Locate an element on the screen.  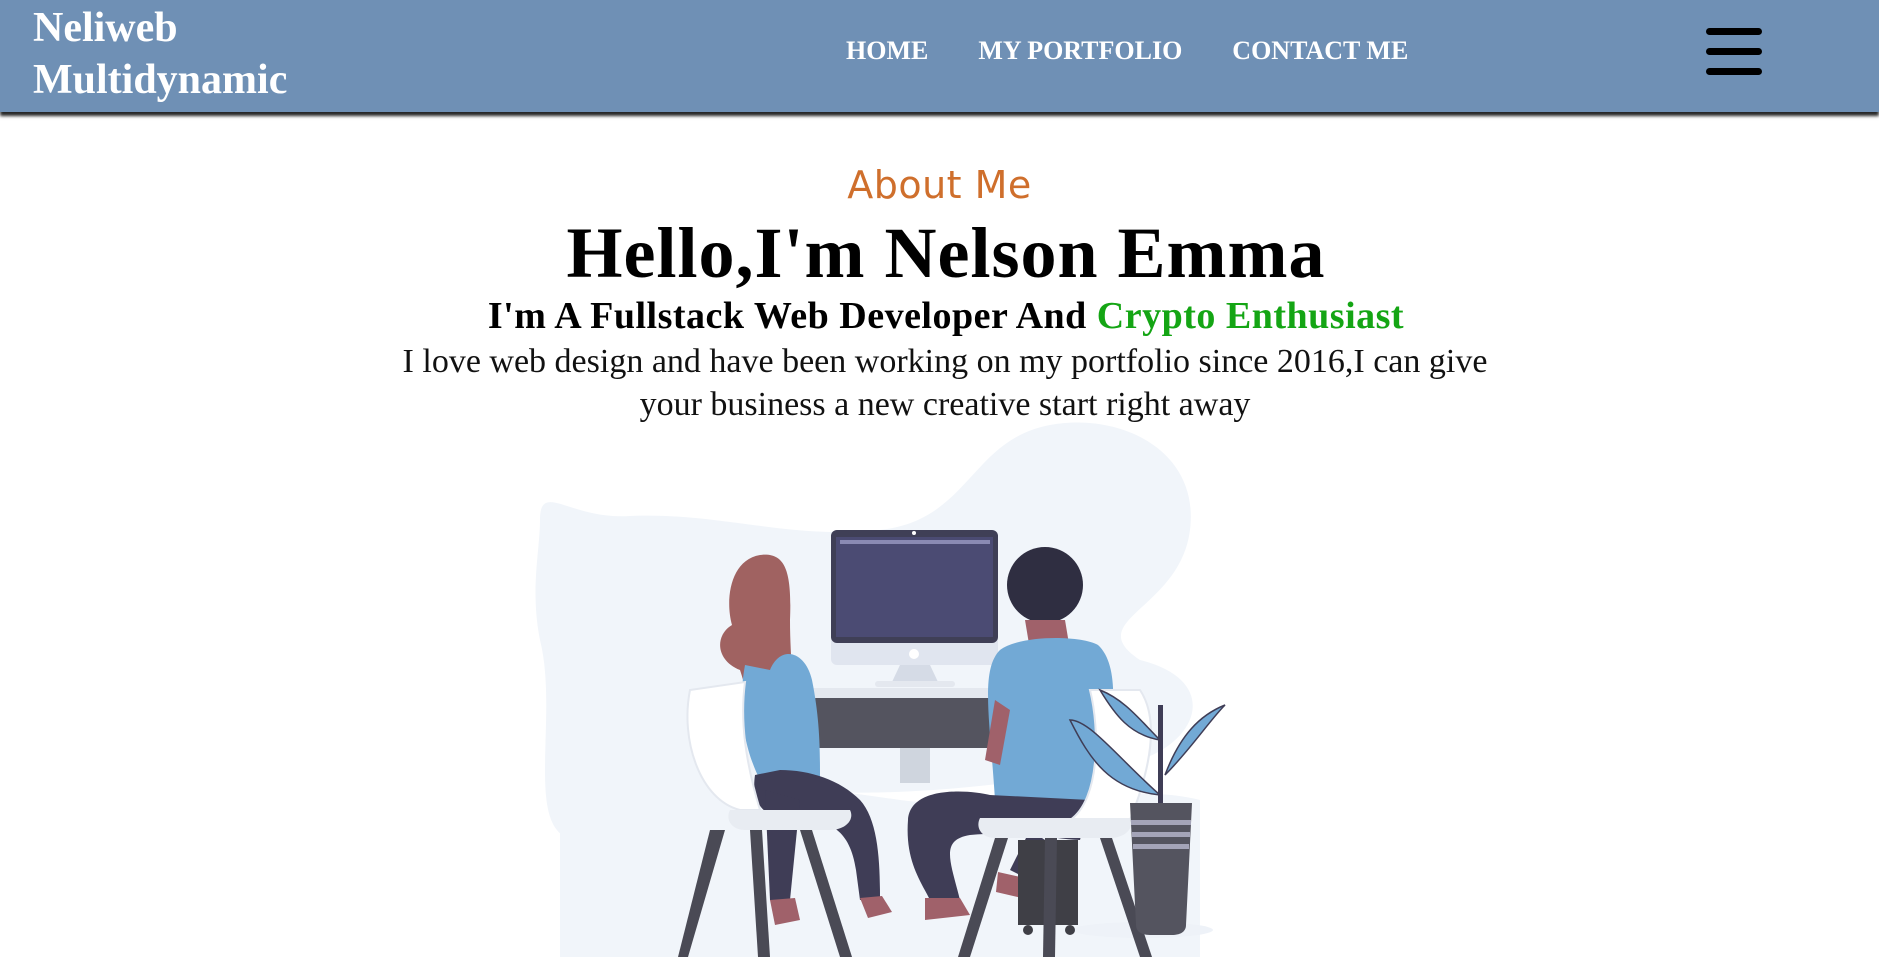
desk-top is located at coordinates (902, 693).